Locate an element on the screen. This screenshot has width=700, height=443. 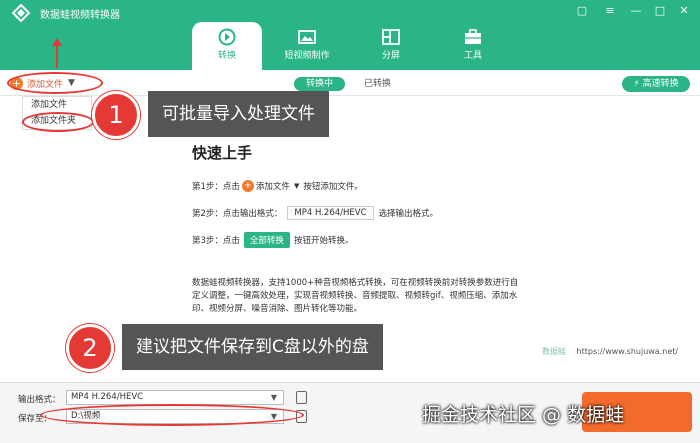
tab-convert: 转换 is located at coordinates (227, 46).